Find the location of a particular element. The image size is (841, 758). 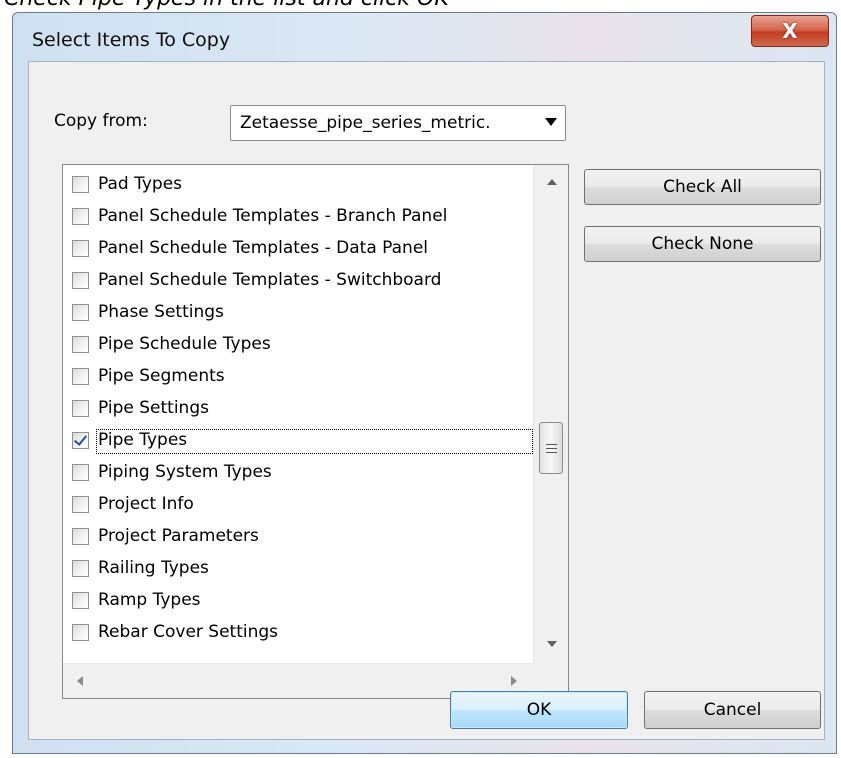

scroll-left-icon is located at coordinates (80, 681).